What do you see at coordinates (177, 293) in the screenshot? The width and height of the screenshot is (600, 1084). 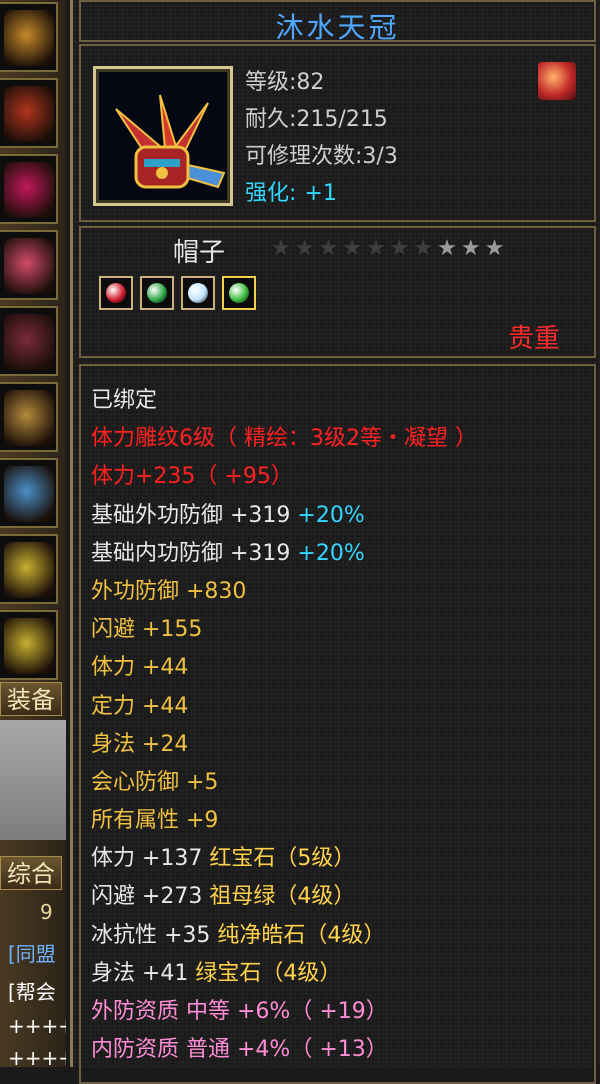 I see `gem-sockets` at bounding box center [177, 293].